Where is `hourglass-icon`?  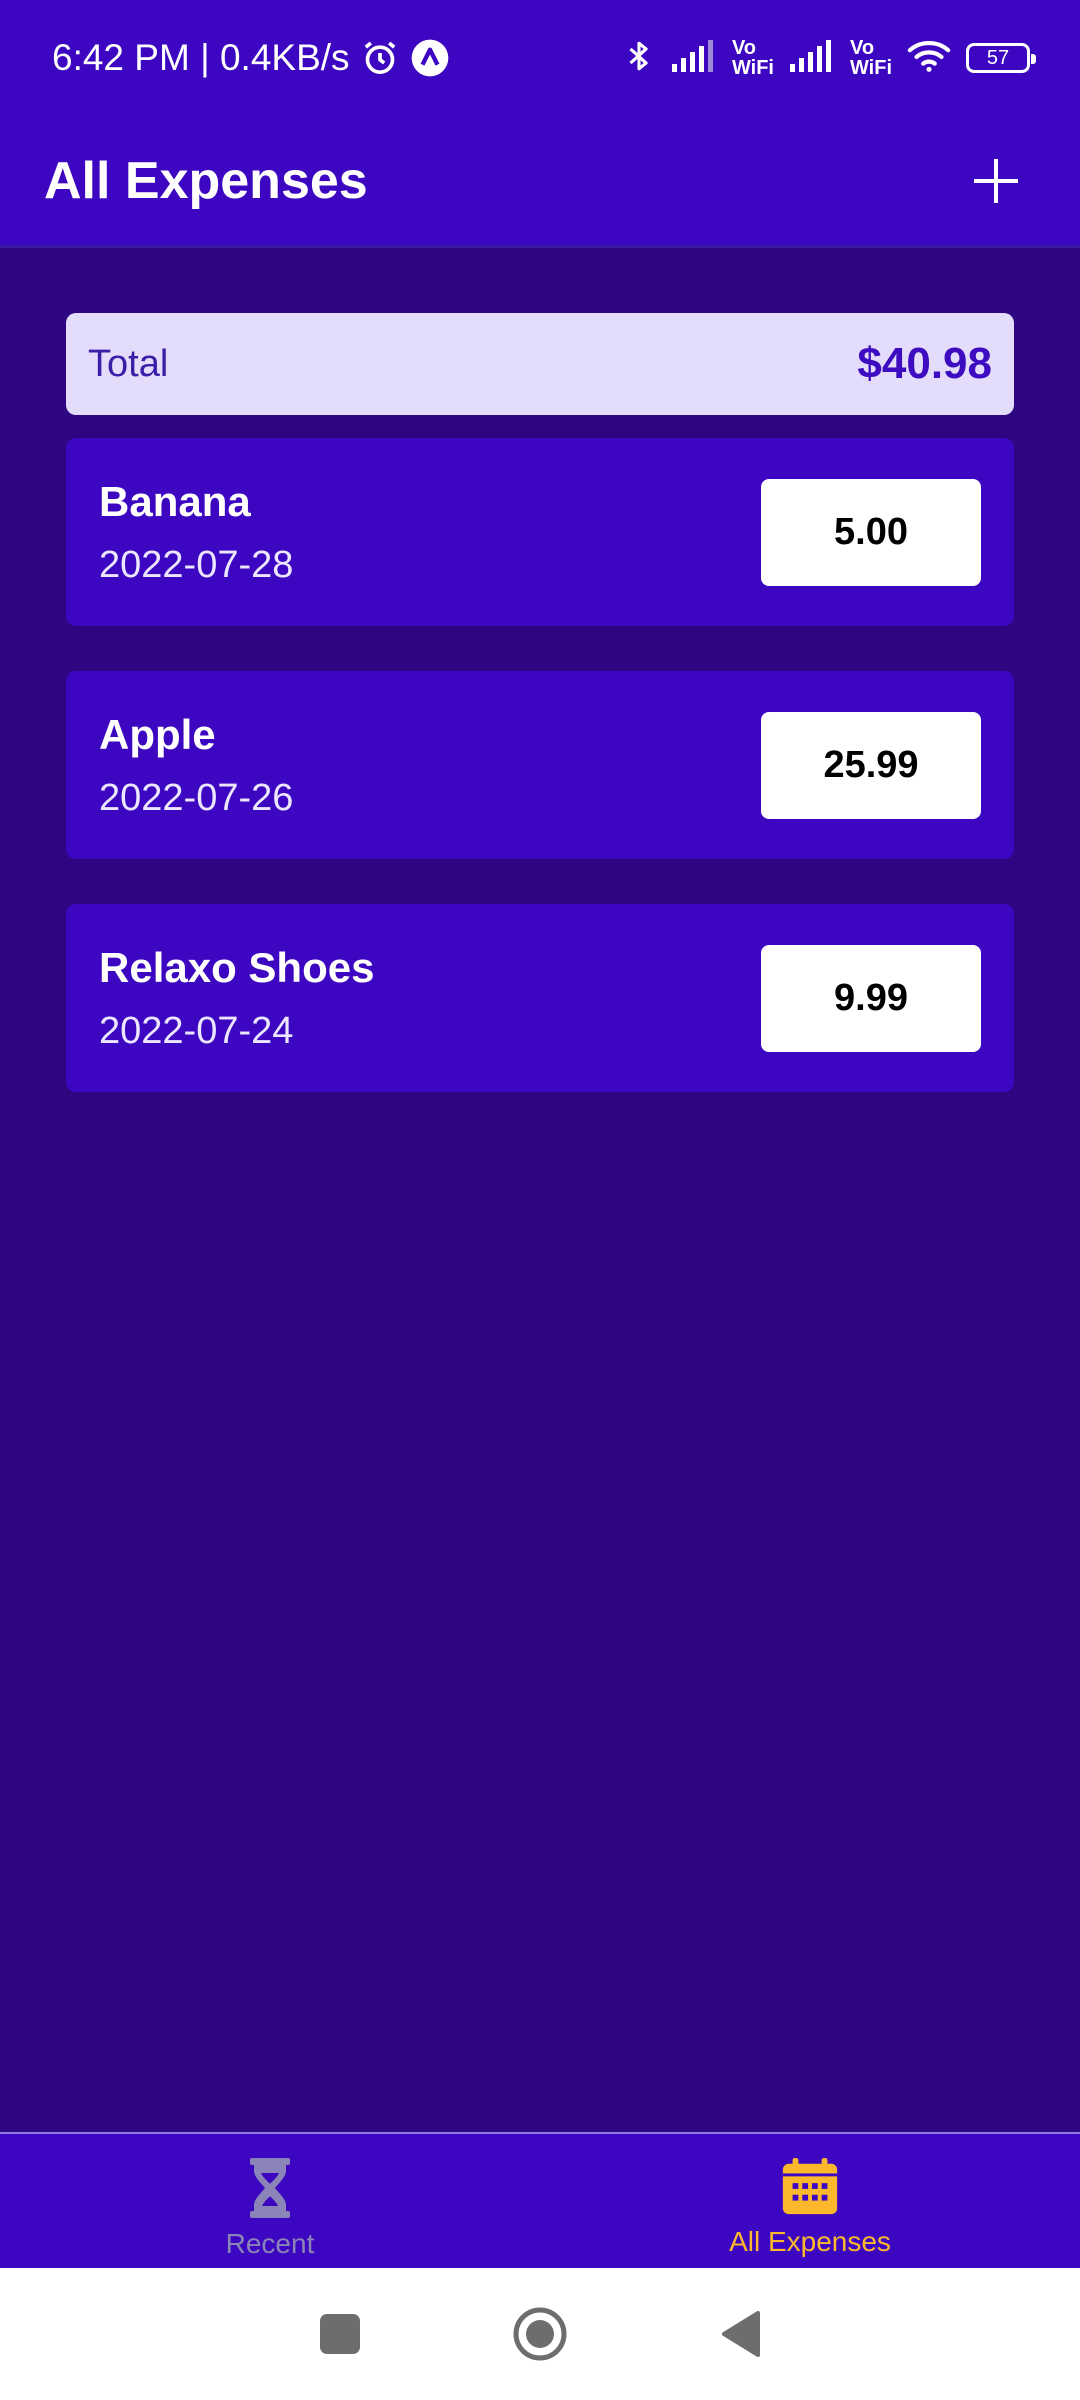
hourglass-icon is located at coordinates (270, 2188).